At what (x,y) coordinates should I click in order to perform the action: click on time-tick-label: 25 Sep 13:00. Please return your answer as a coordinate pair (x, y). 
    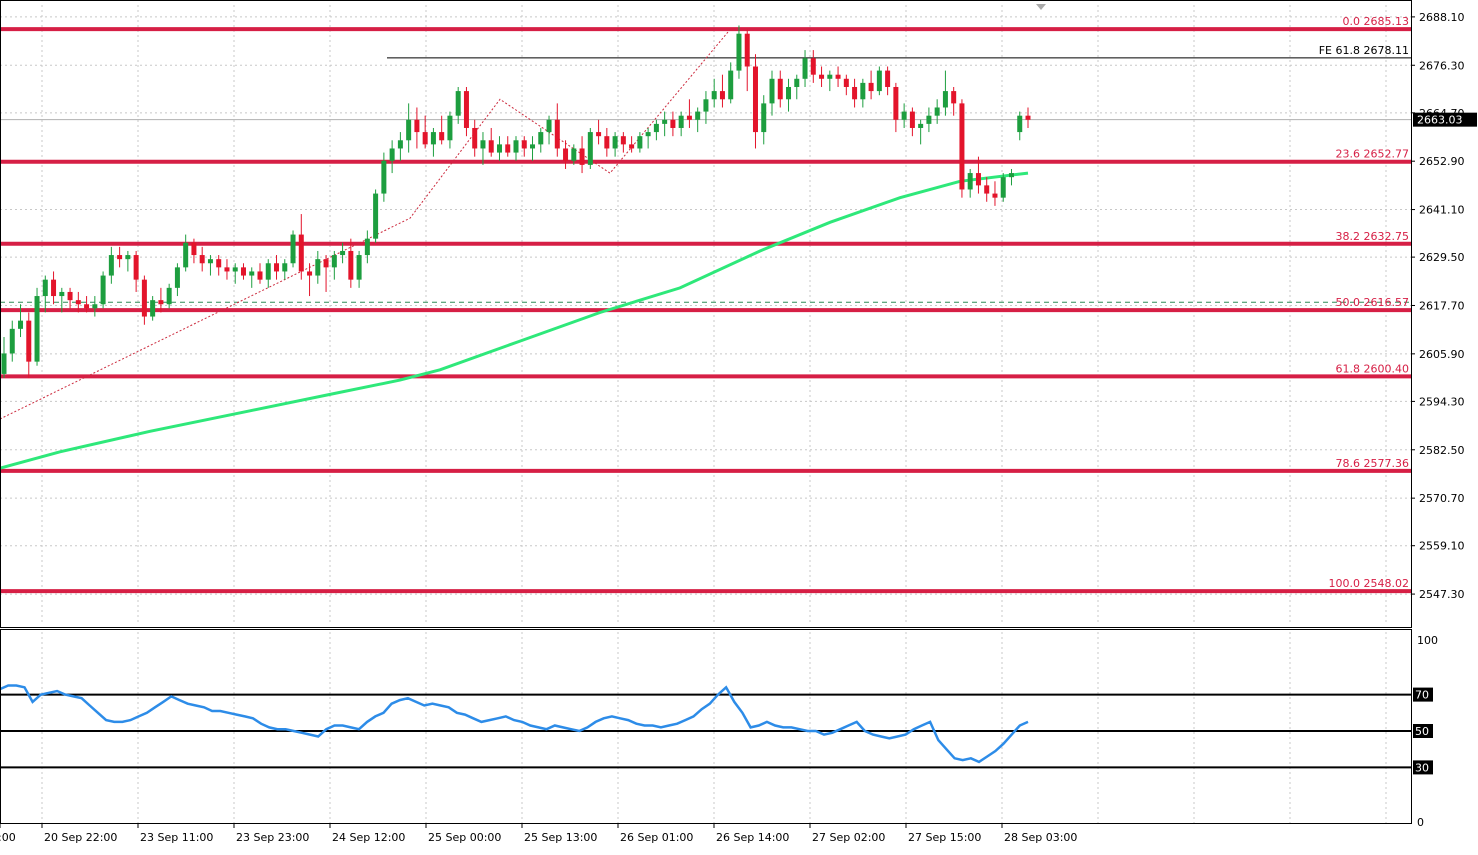
    Looking at the image, I should click on (560, 837).